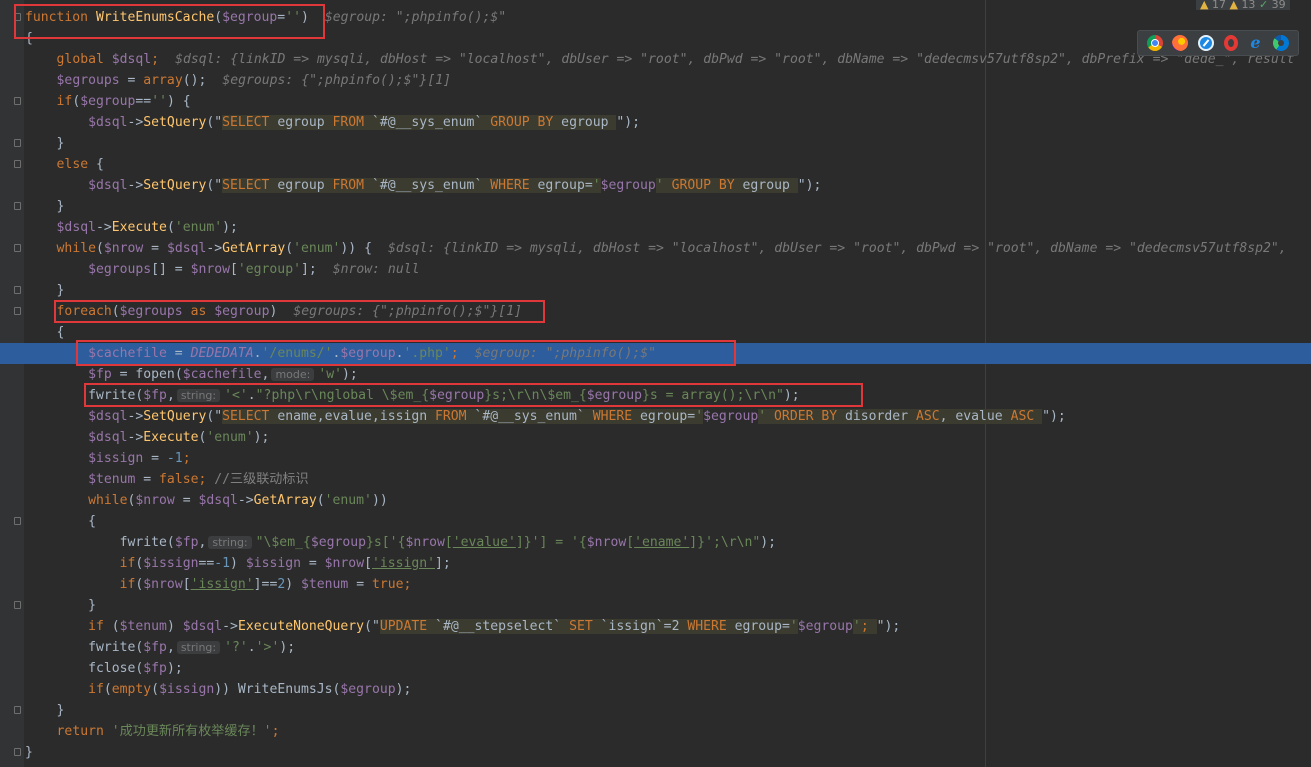 This screenshot has width=1311, height=767. What do you see at coordinates (655, 269) in the screenshot?
I see `code-line: $egroups[] = $nrow['egroup']; $nrow: null` at bounding box center [655, 269].